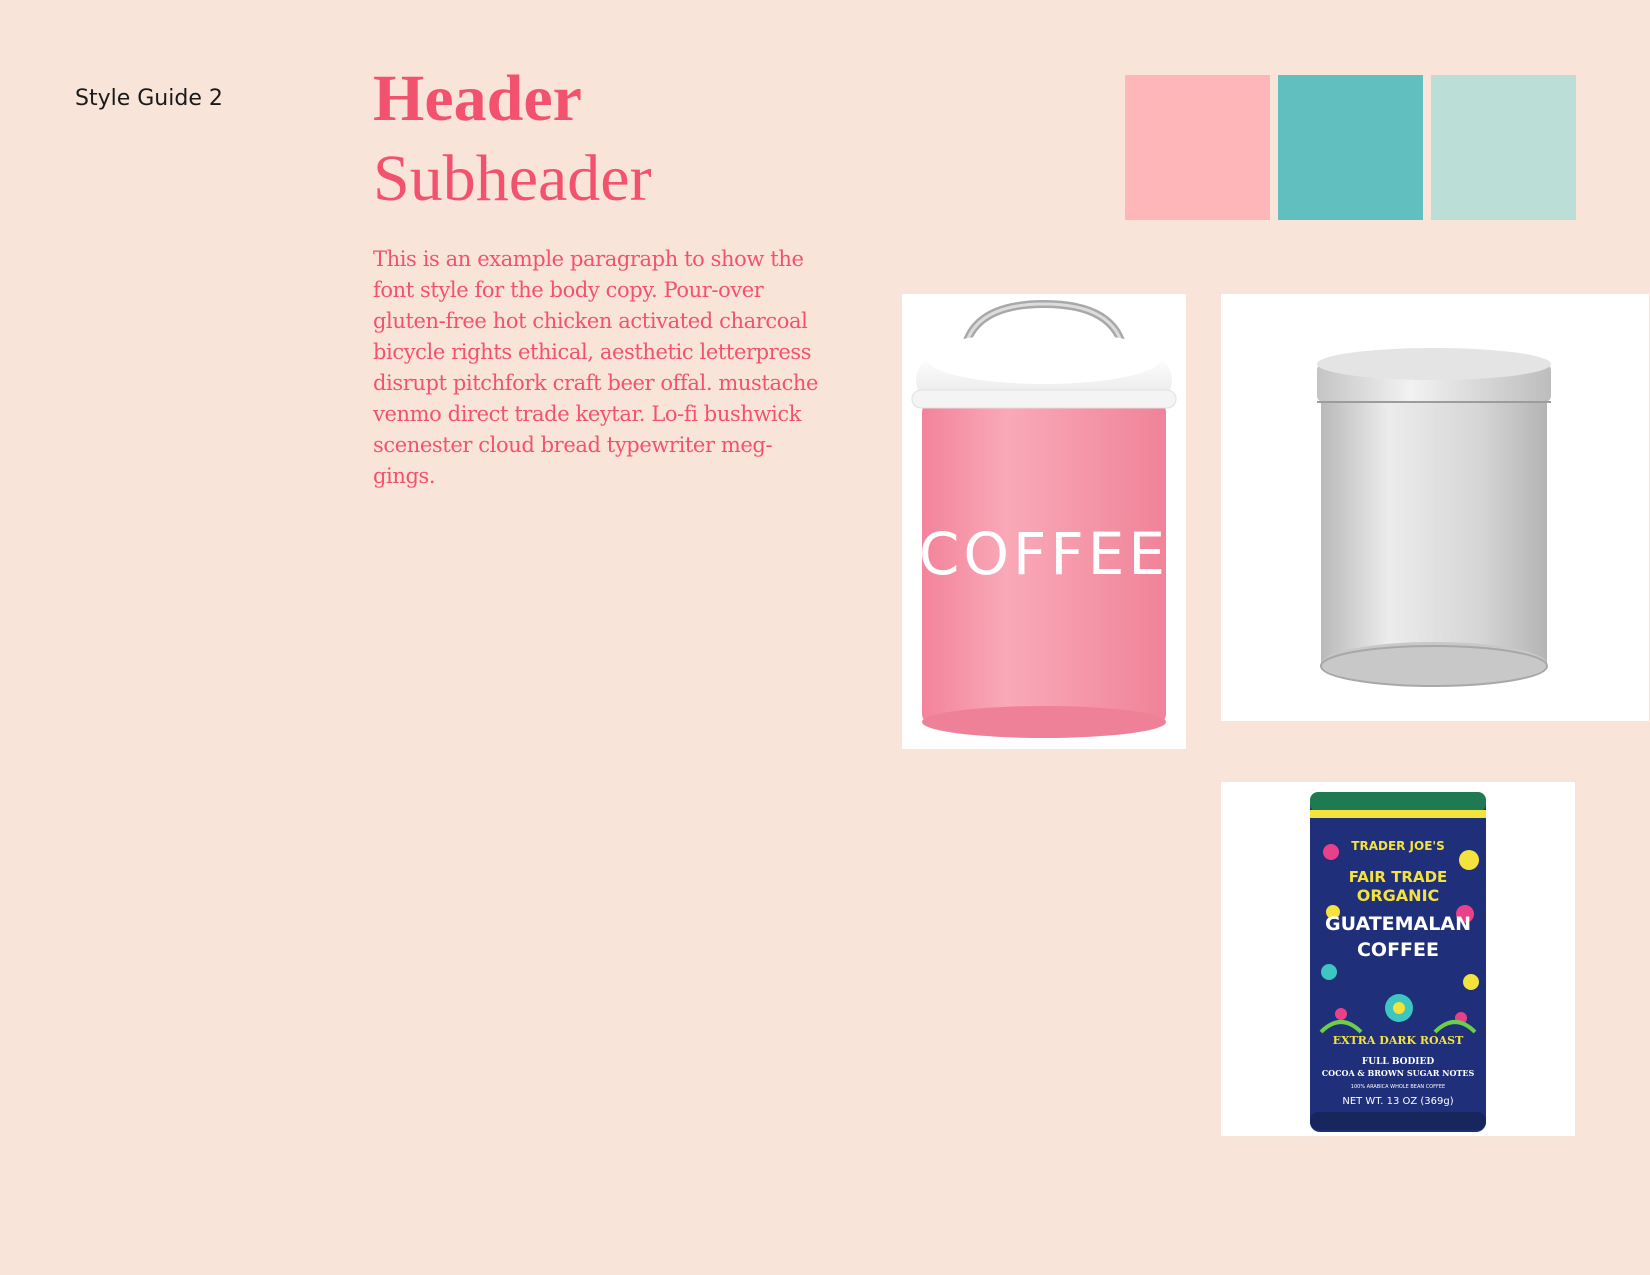 The height and width of the screenshot is (1275, 1650). What do you see at coordinates (1398, 950) in the screenshot?
I see `can-line4-text: COFFEE` at bounding box center [1398, 950].